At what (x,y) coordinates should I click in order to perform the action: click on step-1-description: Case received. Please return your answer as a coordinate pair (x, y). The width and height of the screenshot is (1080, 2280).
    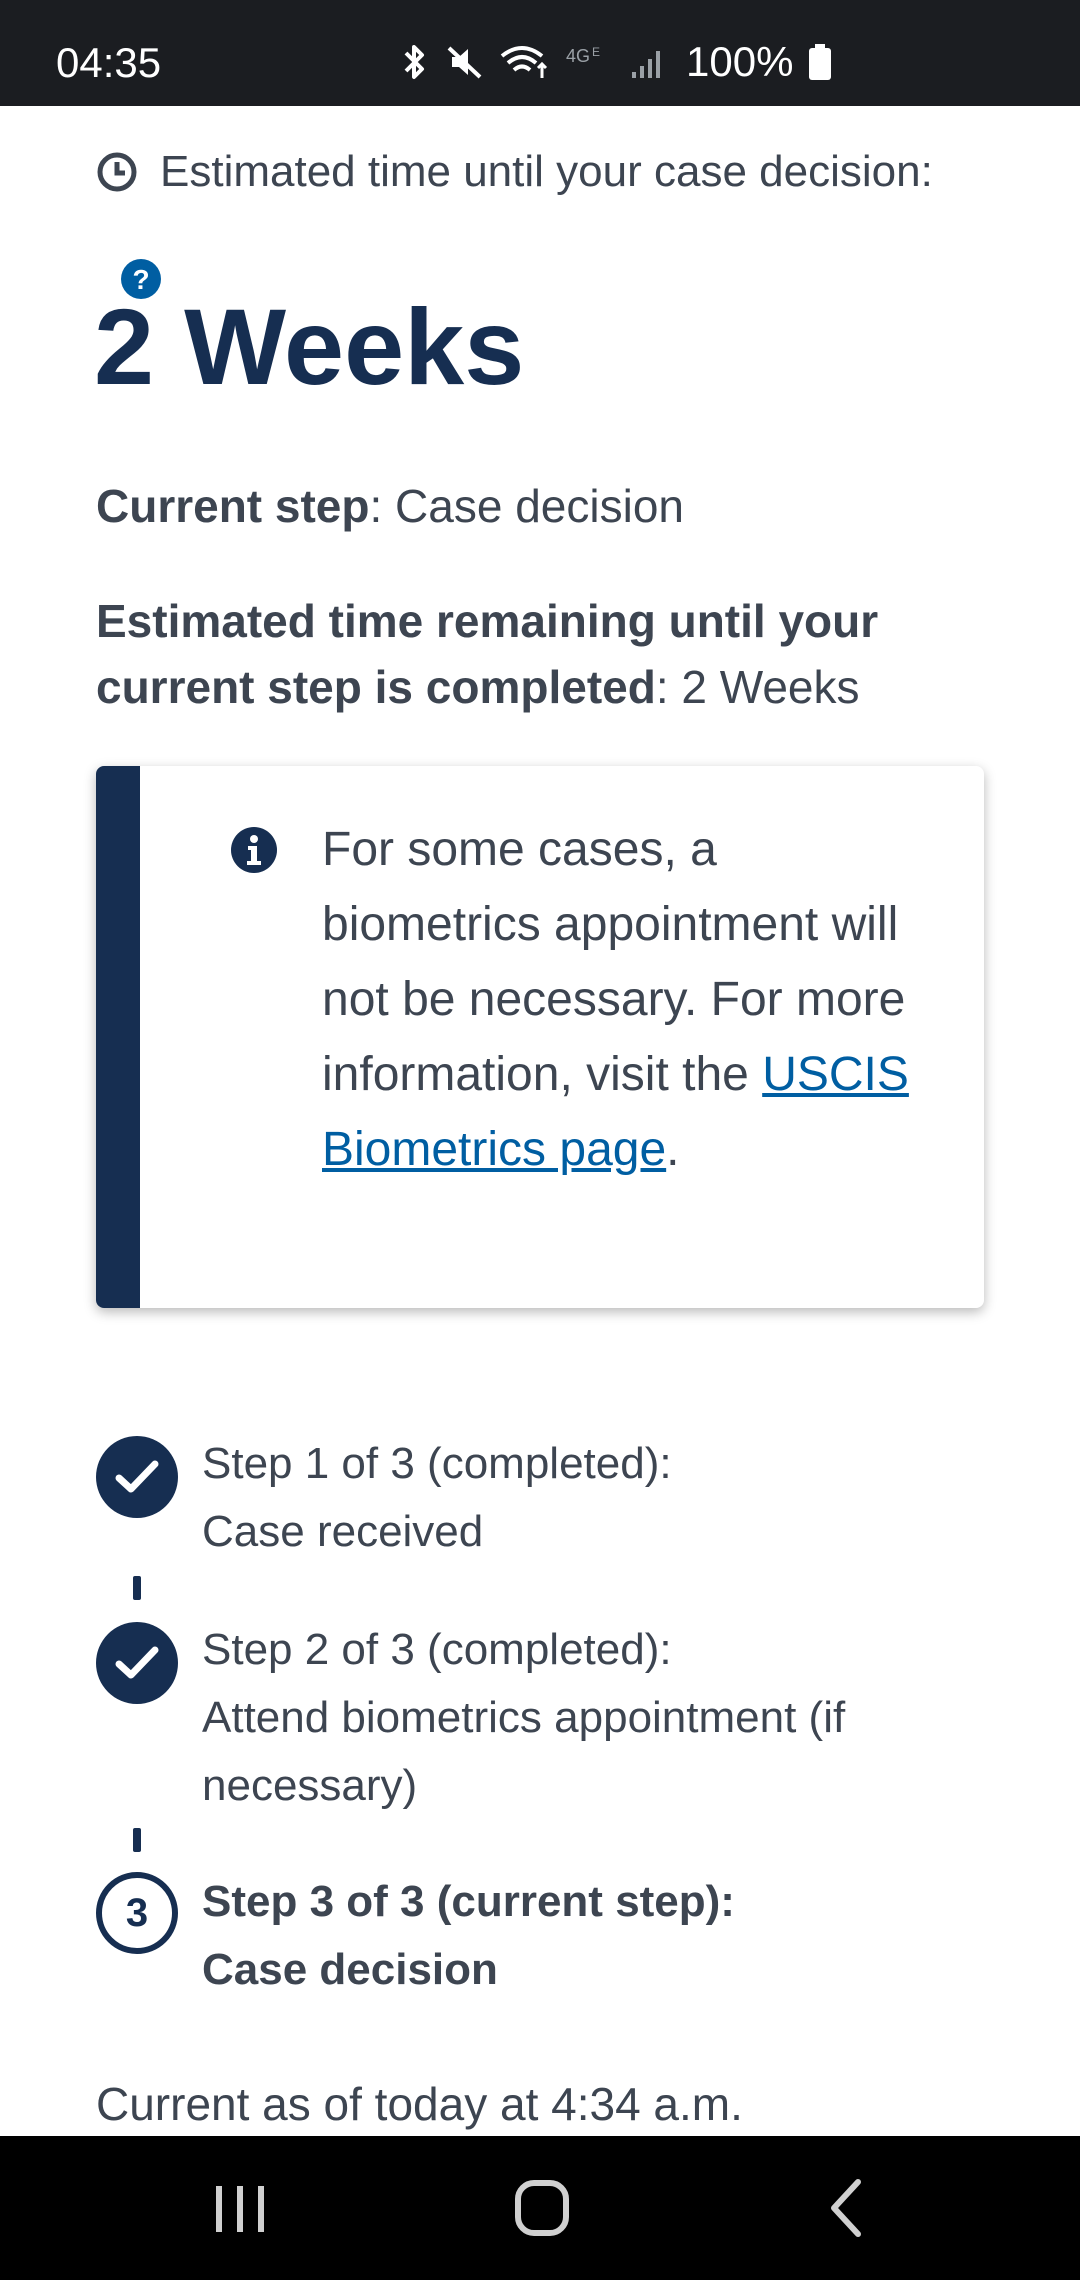
    Looking at the image, I should click on (343, 1531).